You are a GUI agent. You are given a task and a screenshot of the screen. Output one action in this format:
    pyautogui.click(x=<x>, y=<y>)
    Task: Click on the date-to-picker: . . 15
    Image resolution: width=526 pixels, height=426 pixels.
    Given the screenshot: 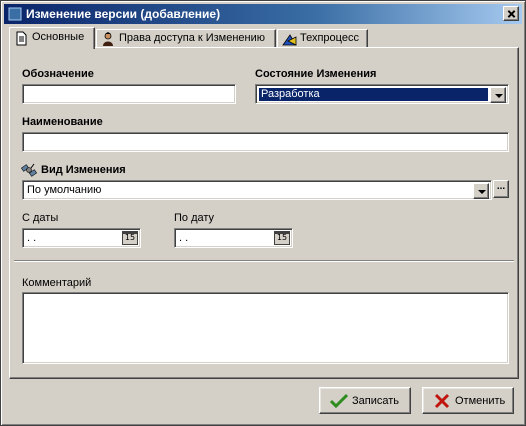 What is the action you would take?
    pyautogui.click(x=233, y=238)
    